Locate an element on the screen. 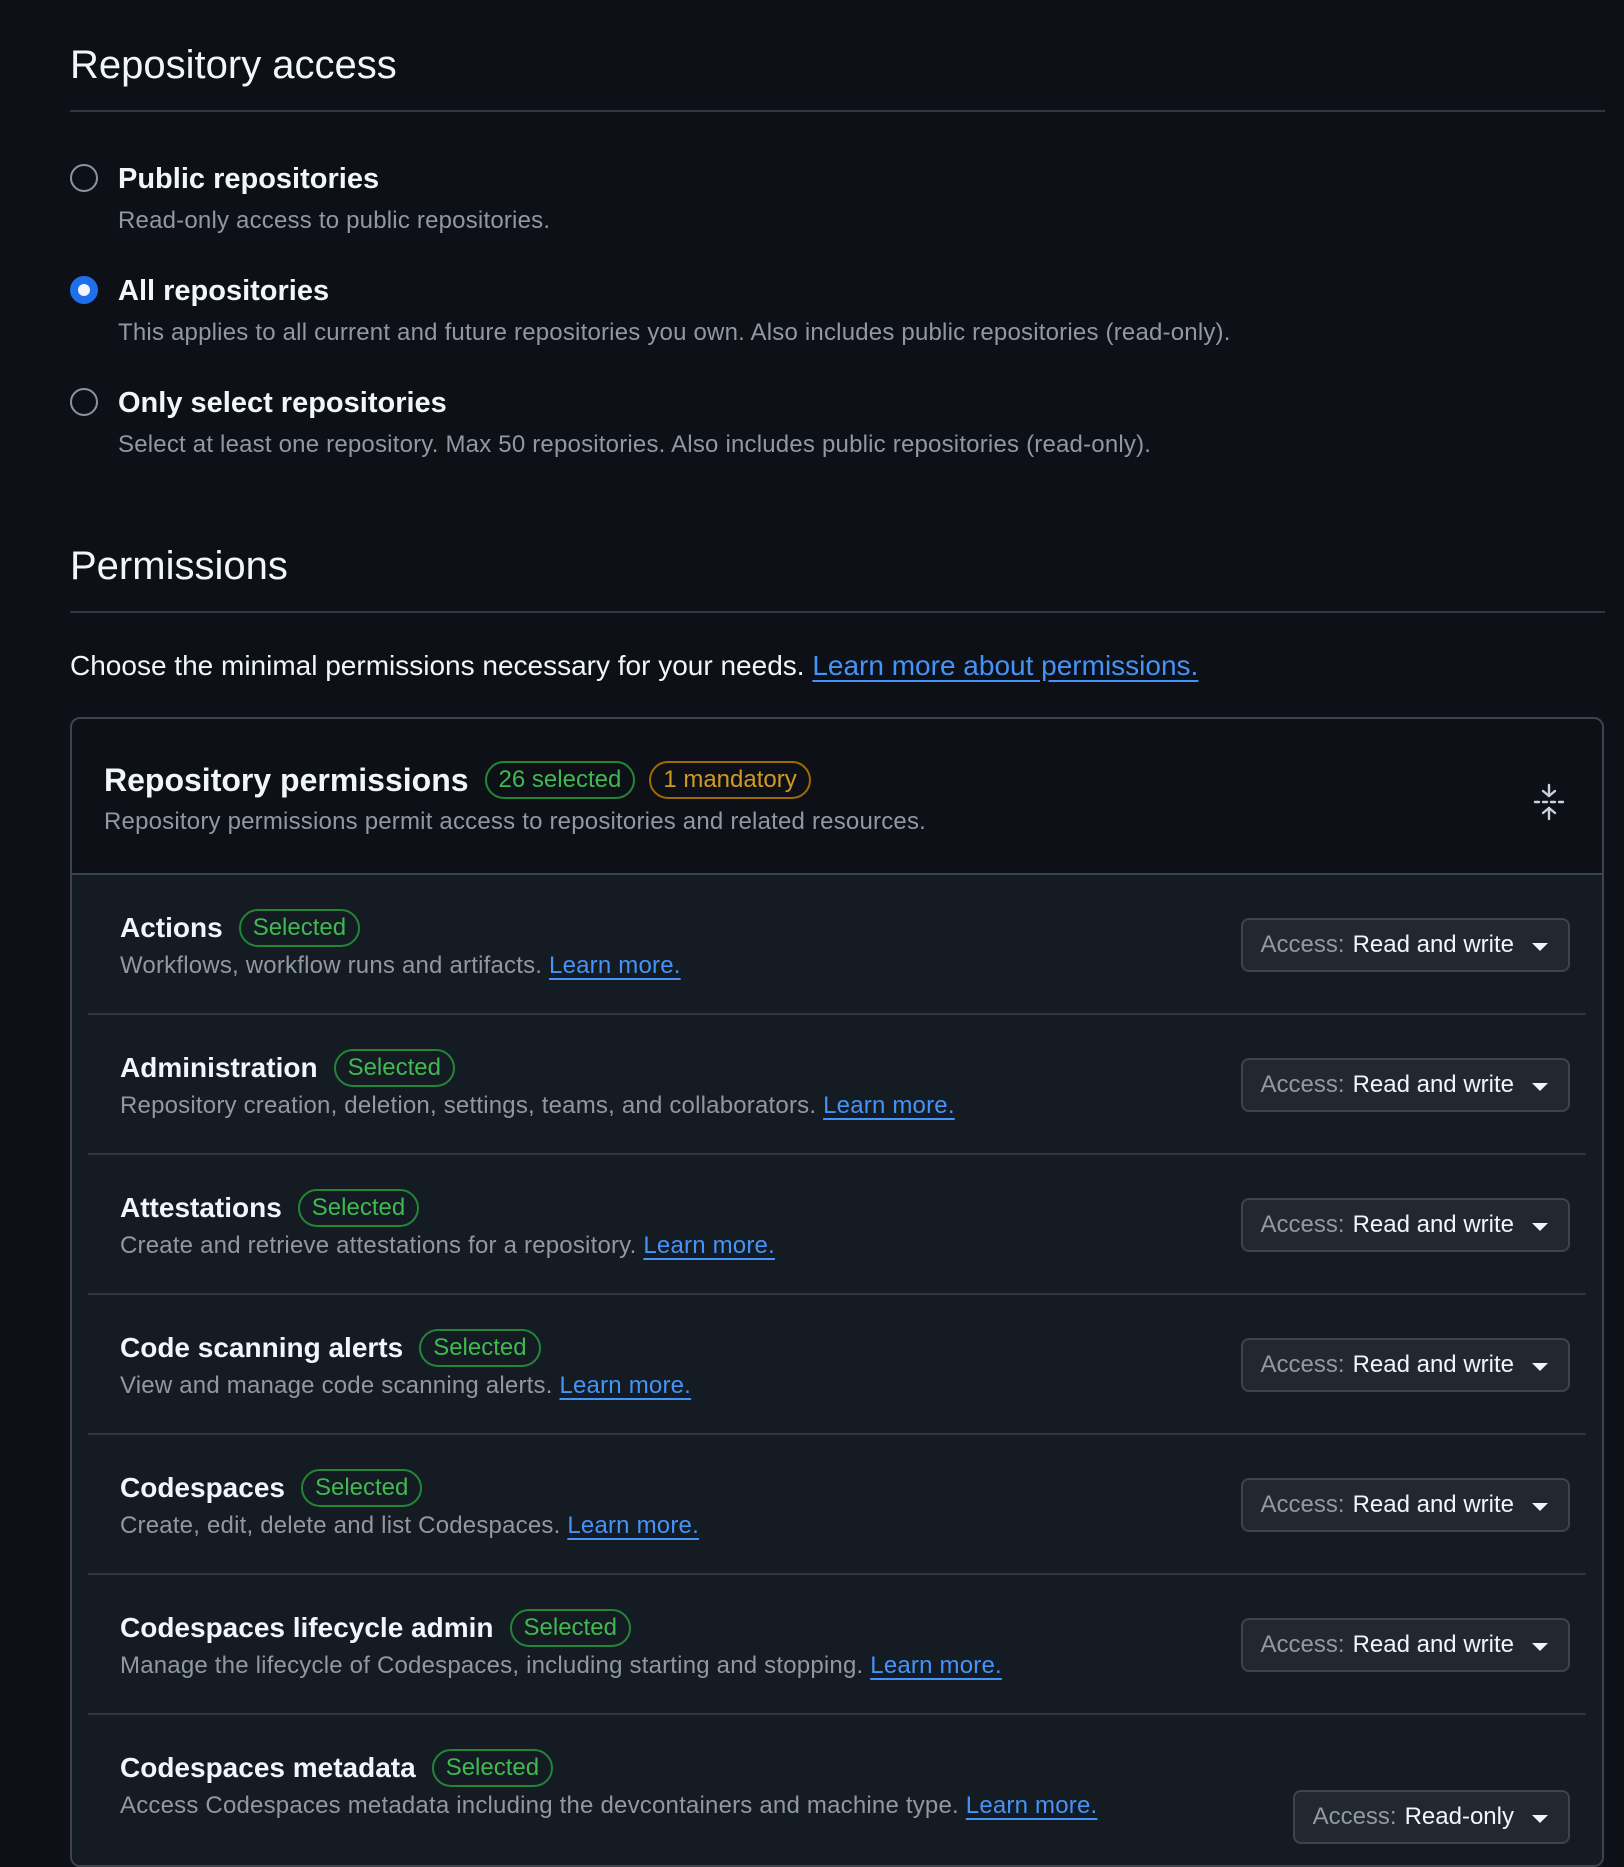 This screenshot has width=1624, height=1867. radio-label: Public repositories is located at coordinates (249, 179).